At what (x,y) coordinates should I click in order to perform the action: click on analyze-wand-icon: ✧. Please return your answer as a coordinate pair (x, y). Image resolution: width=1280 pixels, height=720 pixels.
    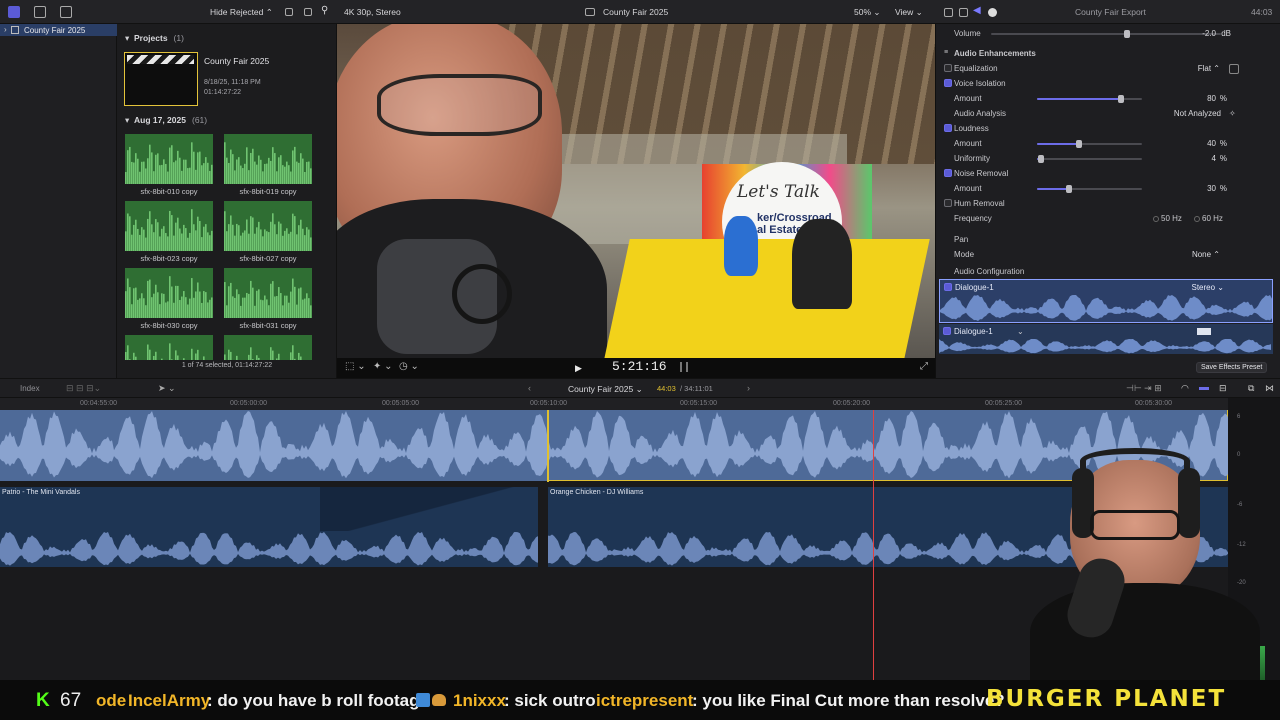
    Looking at the image, I should click on (1232, 113).